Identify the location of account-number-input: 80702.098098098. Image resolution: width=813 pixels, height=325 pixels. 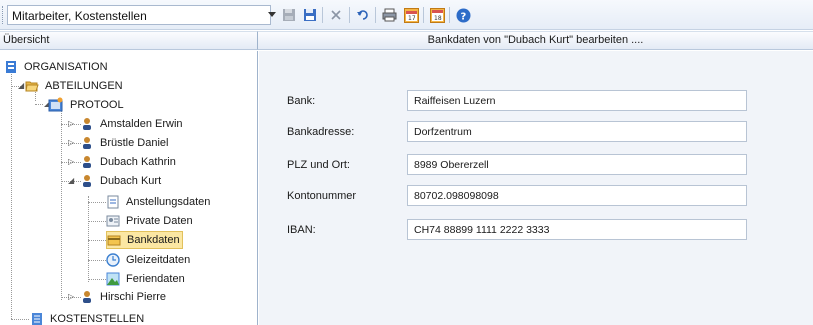
(577, 195).